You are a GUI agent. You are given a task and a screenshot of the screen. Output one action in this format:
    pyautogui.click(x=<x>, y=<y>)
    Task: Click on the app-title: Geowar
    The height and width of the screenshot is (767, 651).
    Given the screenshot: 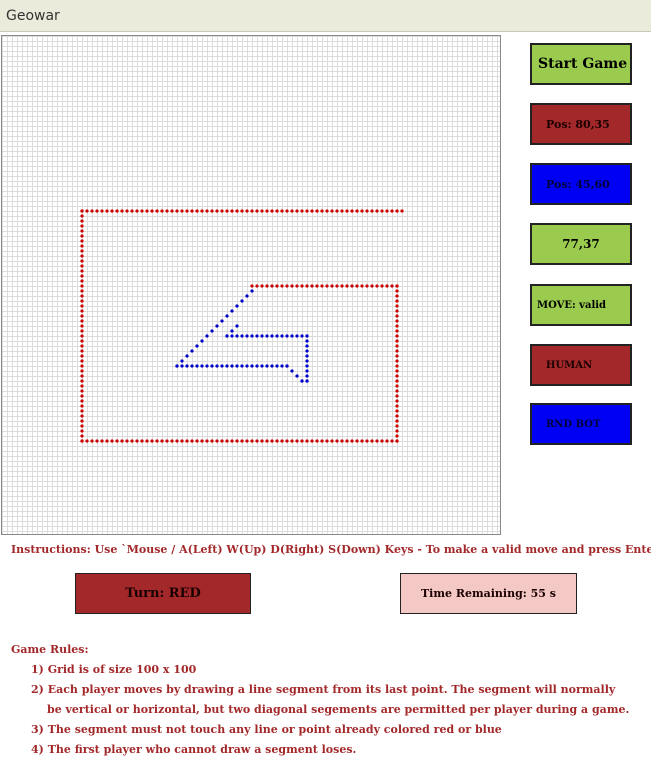 What is the action you would take?
    pyautogui.click(x=33, y=16)
    